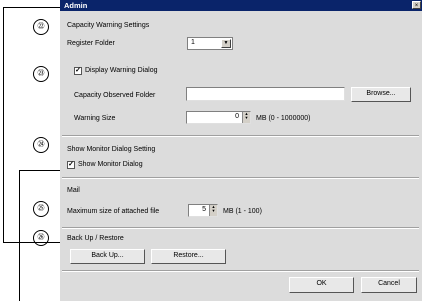  I want to click on callout-22: ㉒, so click(41, 27).